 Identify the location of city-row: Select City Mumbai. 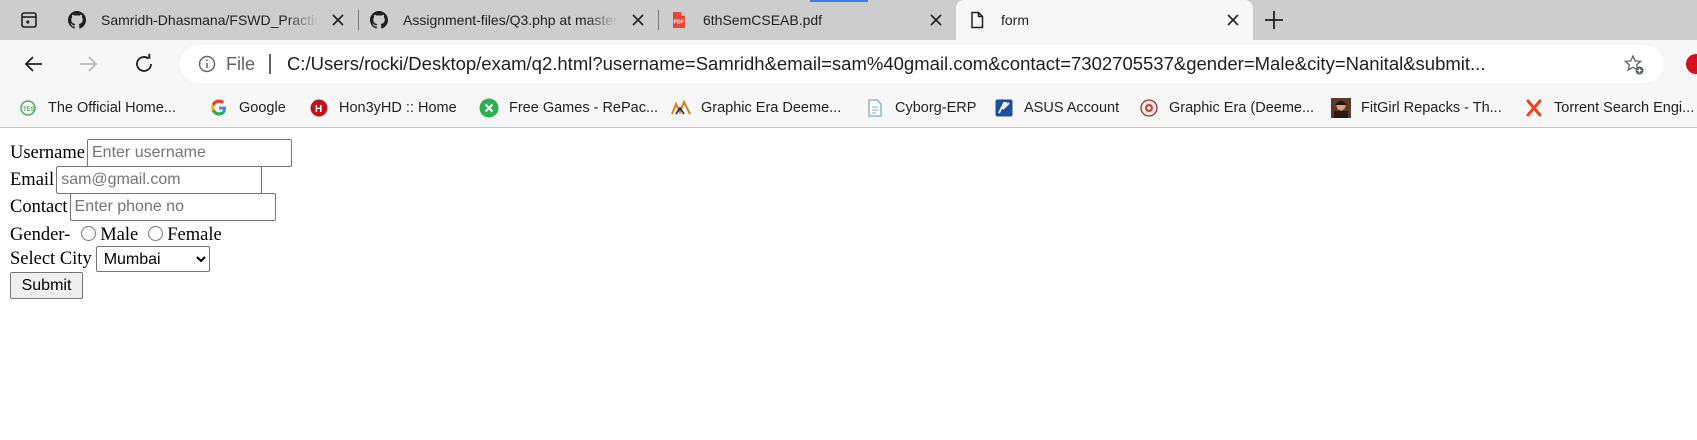
(110, 259).